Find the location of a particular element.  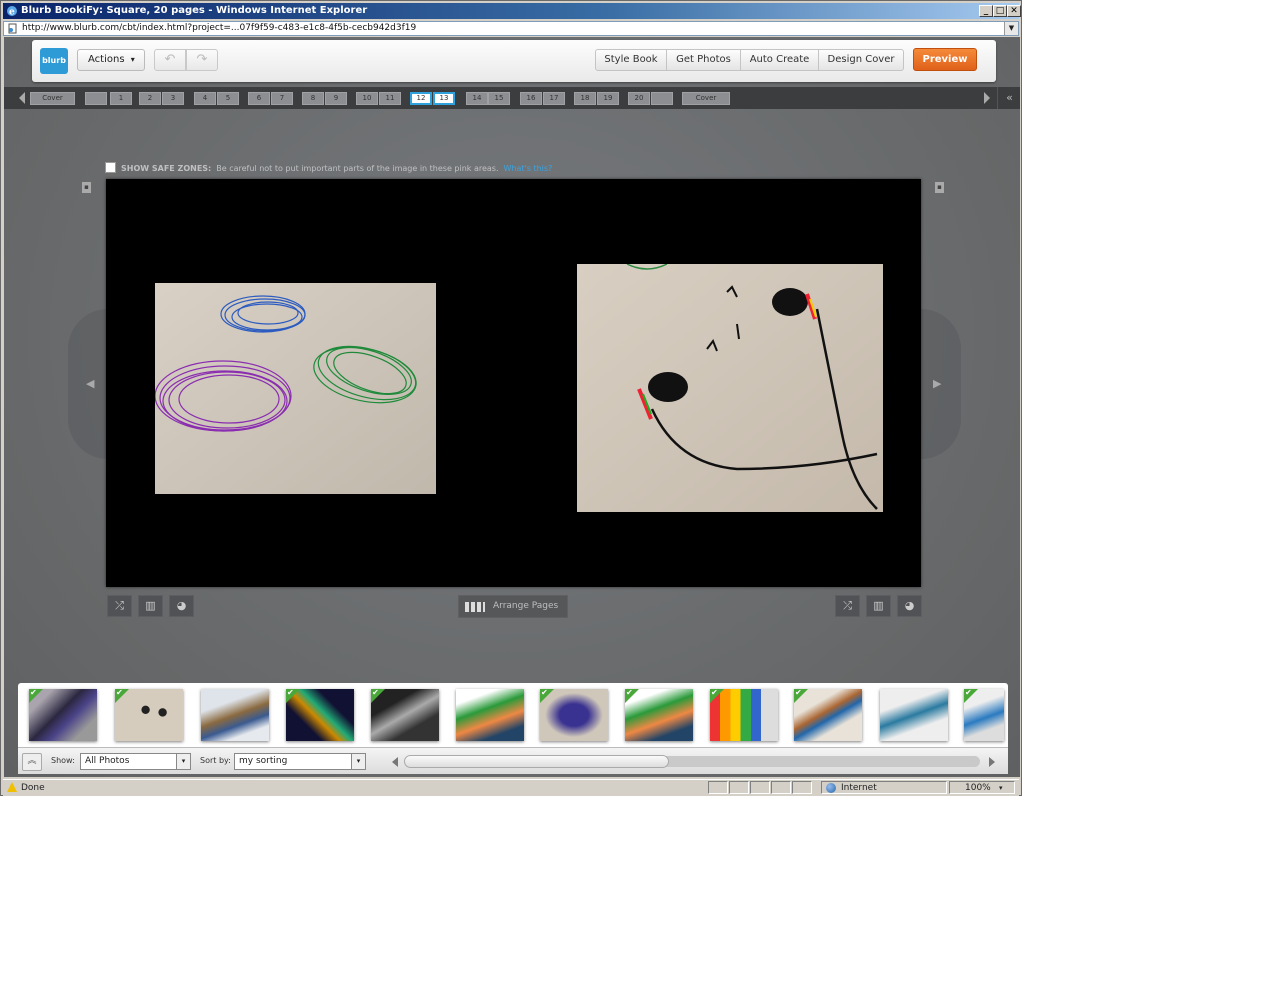

next-spread-button: ▶ is located at coordinates (941, 384).